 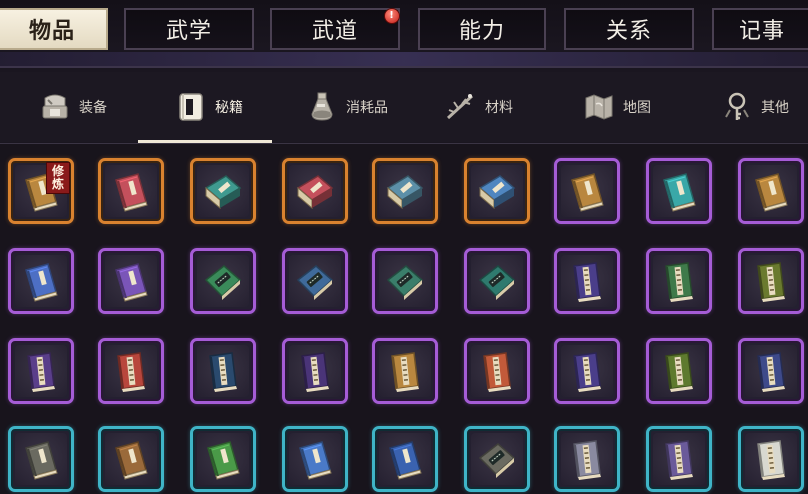 I want to click on cultivating-tag: 修炼, so click(x=58, y=178).